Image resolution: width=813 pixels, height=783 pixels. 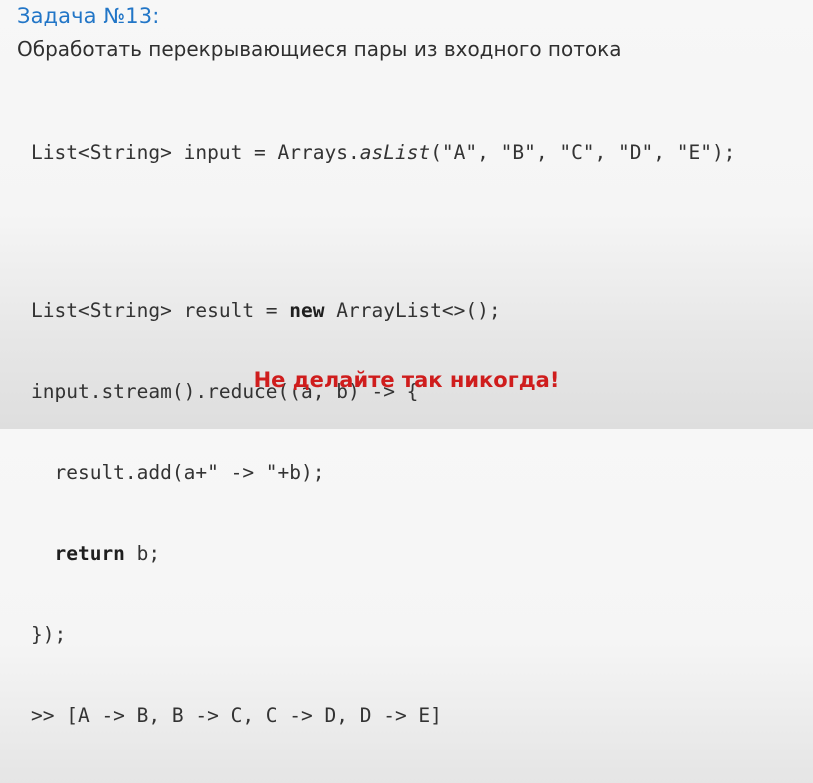 What do you see at coordinates (583, 152) in the screenshot?
I see `code-text: ("A", "B", "C", "D", "E");` at bounding box center [583, 152].